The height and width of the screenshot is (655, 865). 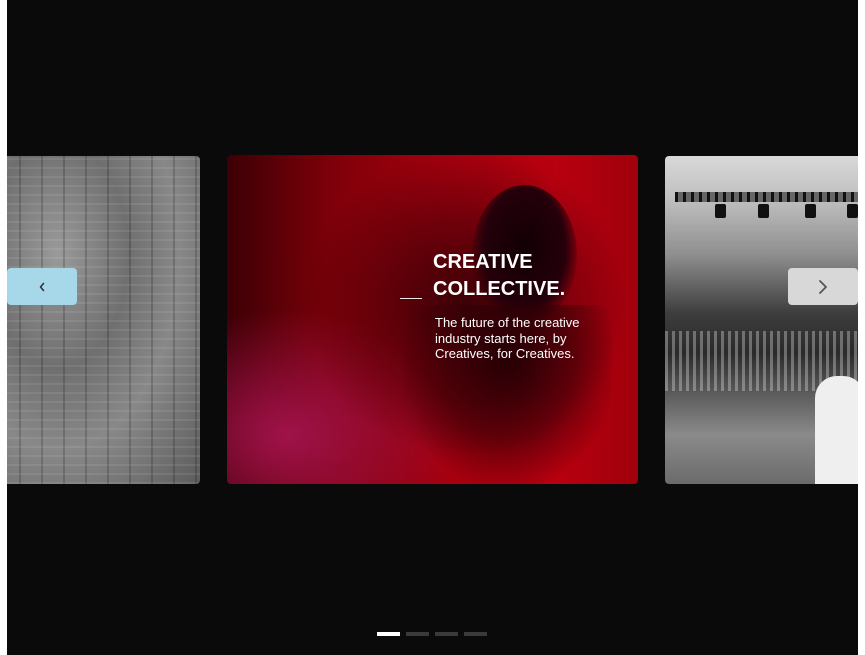 What do you see at coordinates (103, 320) in the screenshot?
I see `slide-graffiti-wall-image` at bounding box center [103, 320].